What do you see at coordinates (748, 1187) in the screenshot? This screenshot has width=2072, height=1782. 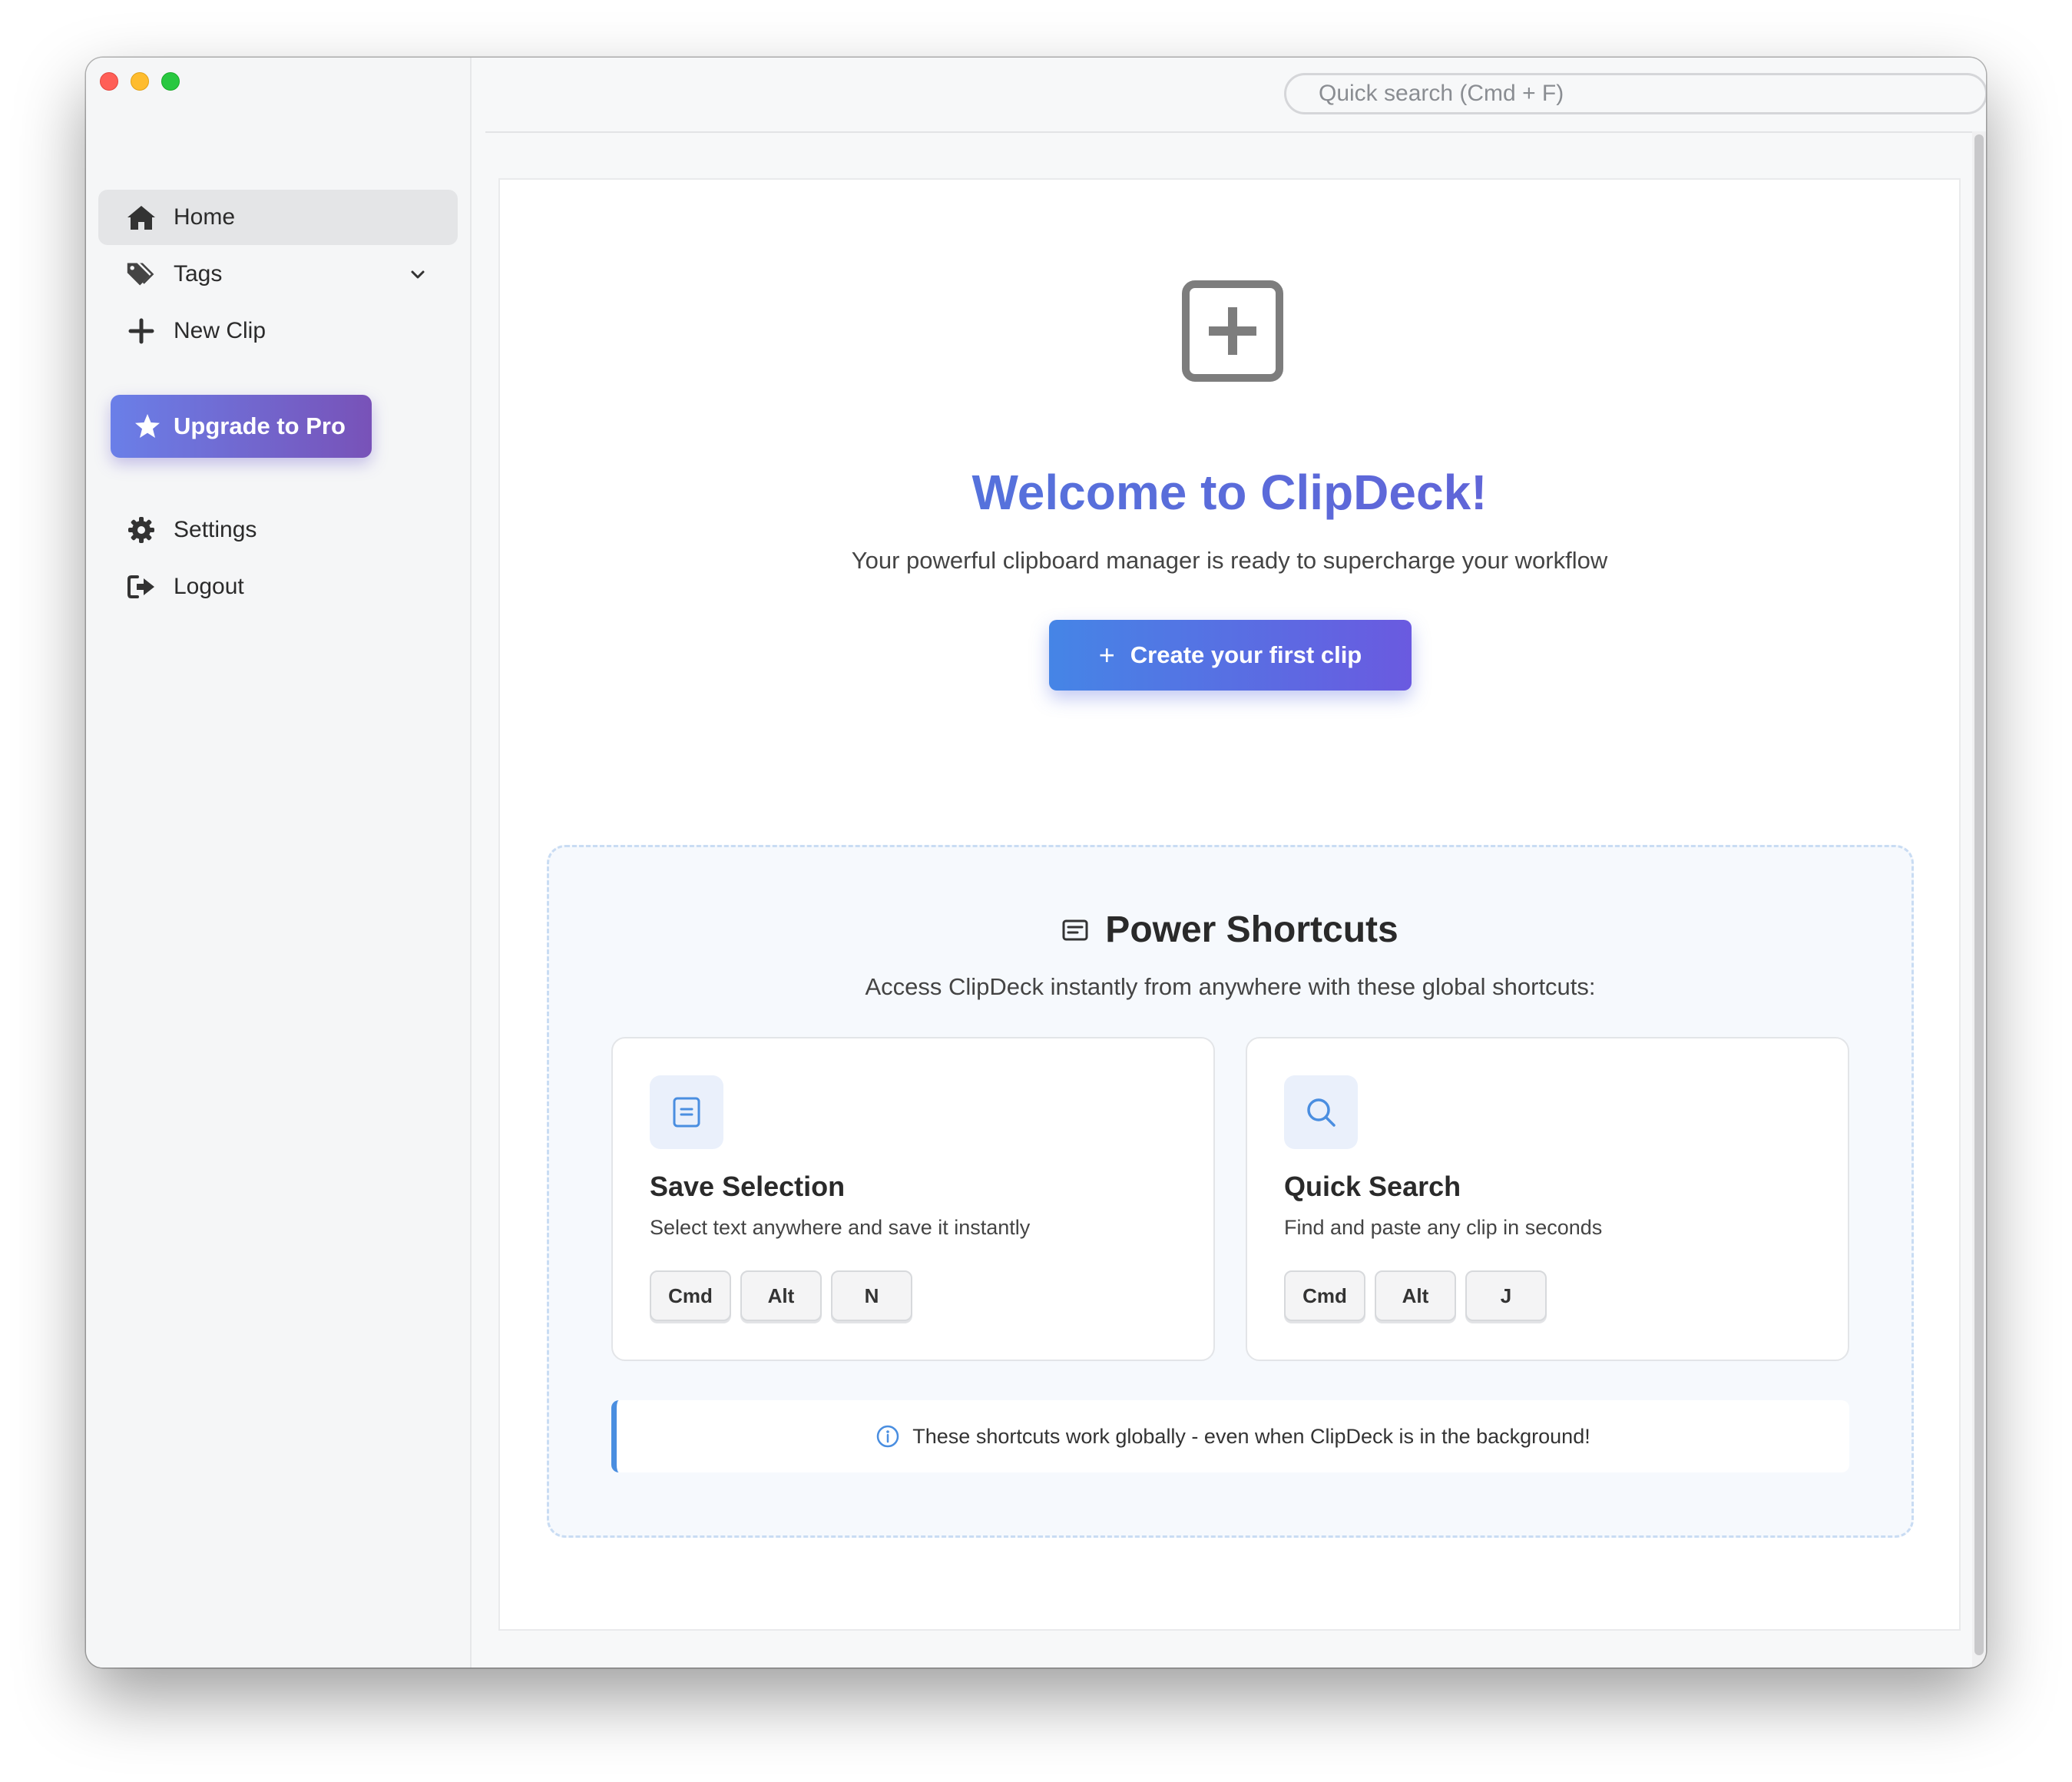 I see `card-title: Save Selection` at bounding box center [748, 1187].